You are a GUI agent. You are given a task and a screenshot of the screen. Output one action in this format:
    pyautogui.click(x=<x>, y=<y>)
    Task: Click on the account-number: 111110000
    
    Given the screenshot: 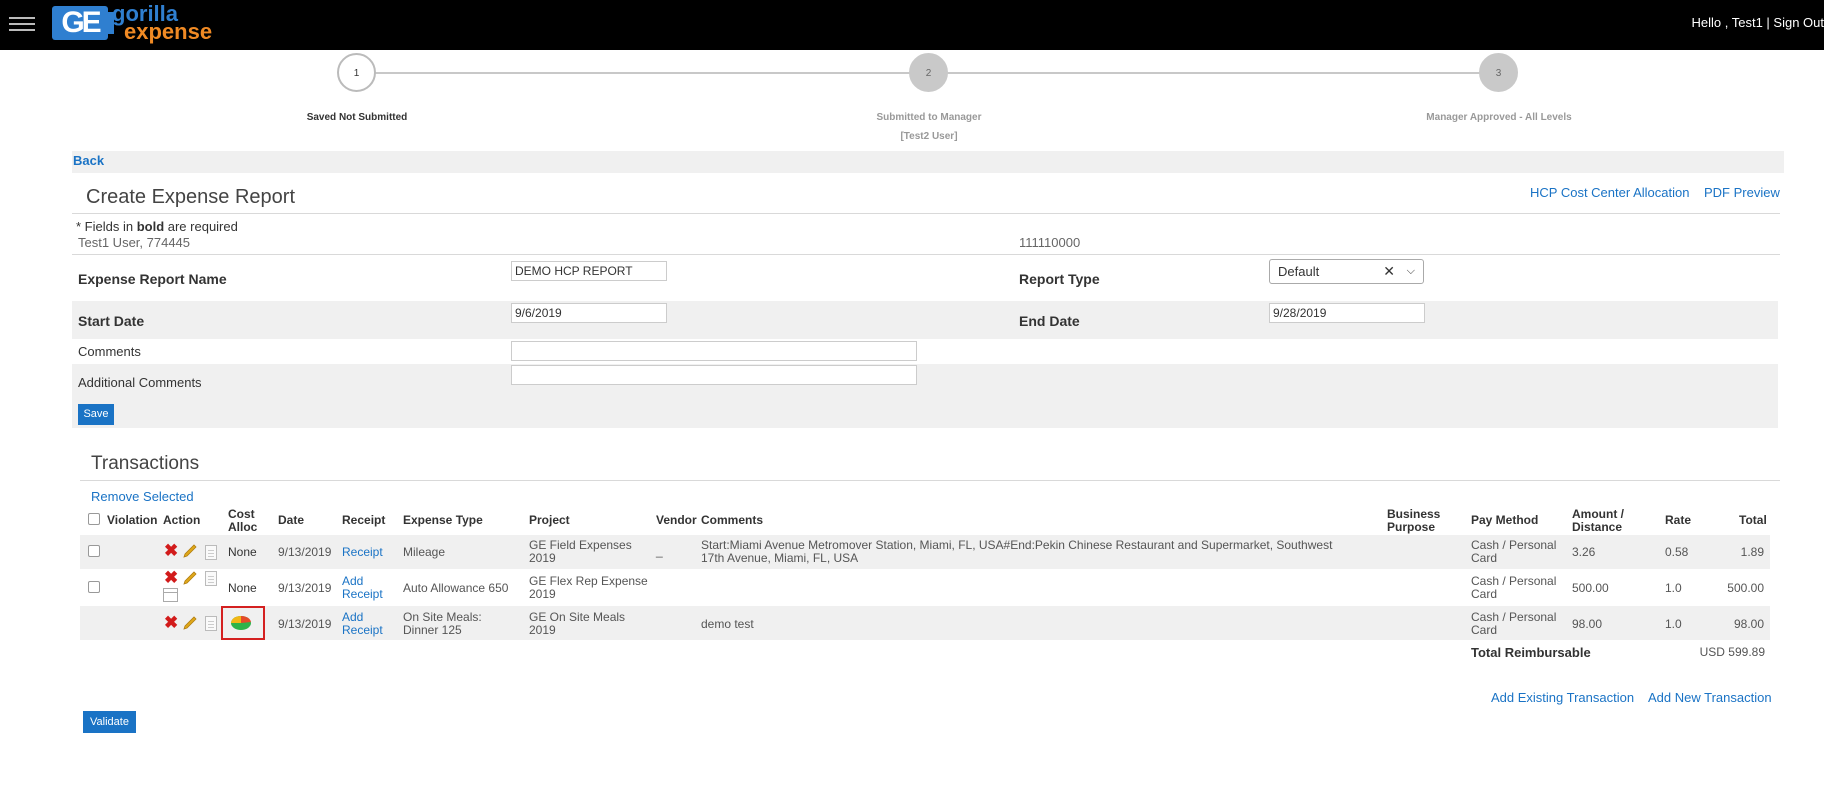 What is the action you would take?
    pyautogui.click(x=1050, y=242)
    